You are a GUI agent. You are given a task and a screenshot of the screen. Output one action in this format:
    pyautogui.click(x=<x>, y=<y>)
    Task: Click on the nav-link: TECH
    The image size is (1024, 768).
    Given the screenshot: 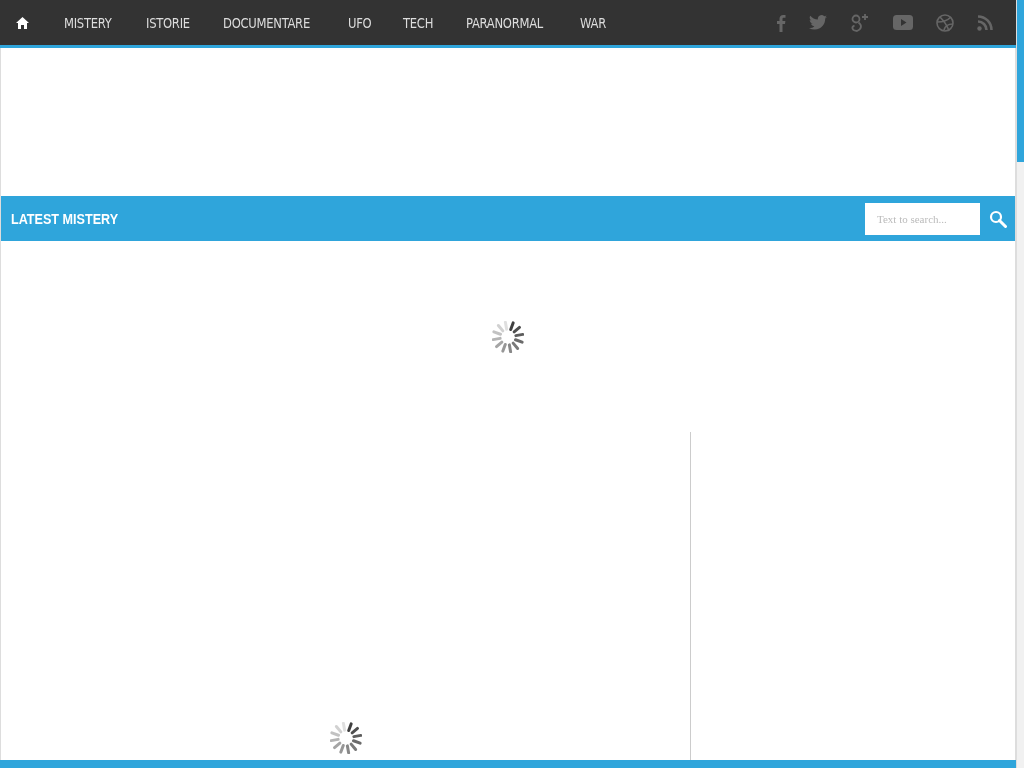 What is the action you would take?
    pyautogui.click(x=418, y=22)
    